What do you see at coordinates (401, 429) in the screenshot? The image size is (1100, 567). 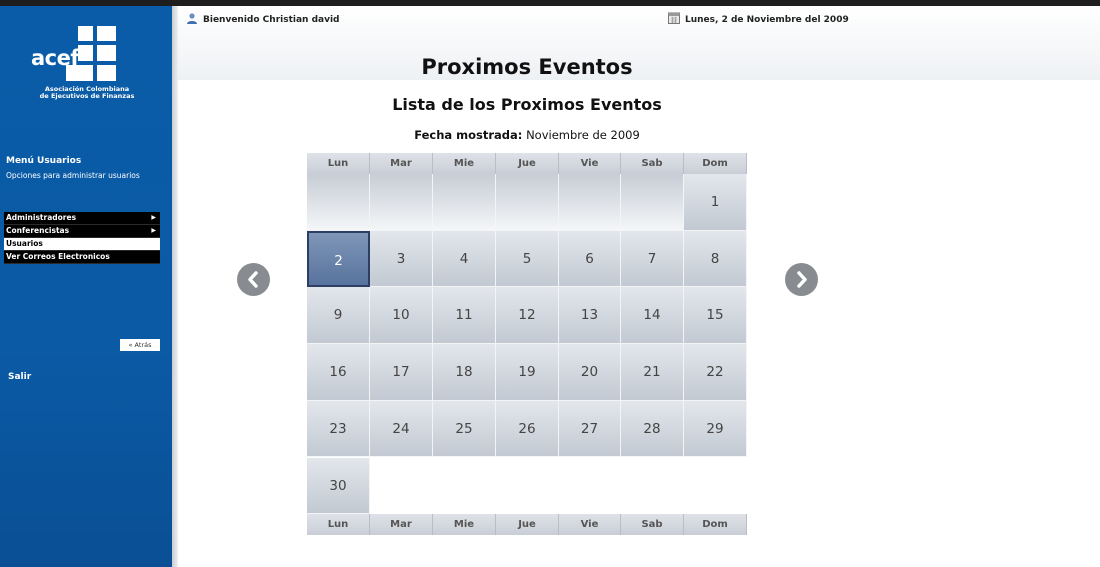 I see `calendar-day-24: 24` at bounding box center [401, 429].